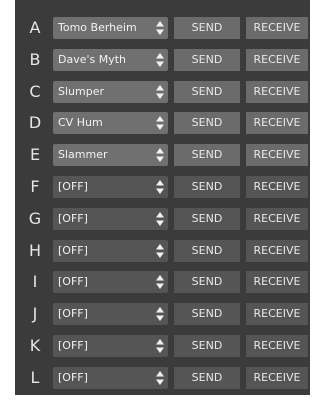 The width and height of the screenshot is (325, 402). I want to click on slot-row: B Dave's Myth SEND RECEIVE, so click(162, 60).